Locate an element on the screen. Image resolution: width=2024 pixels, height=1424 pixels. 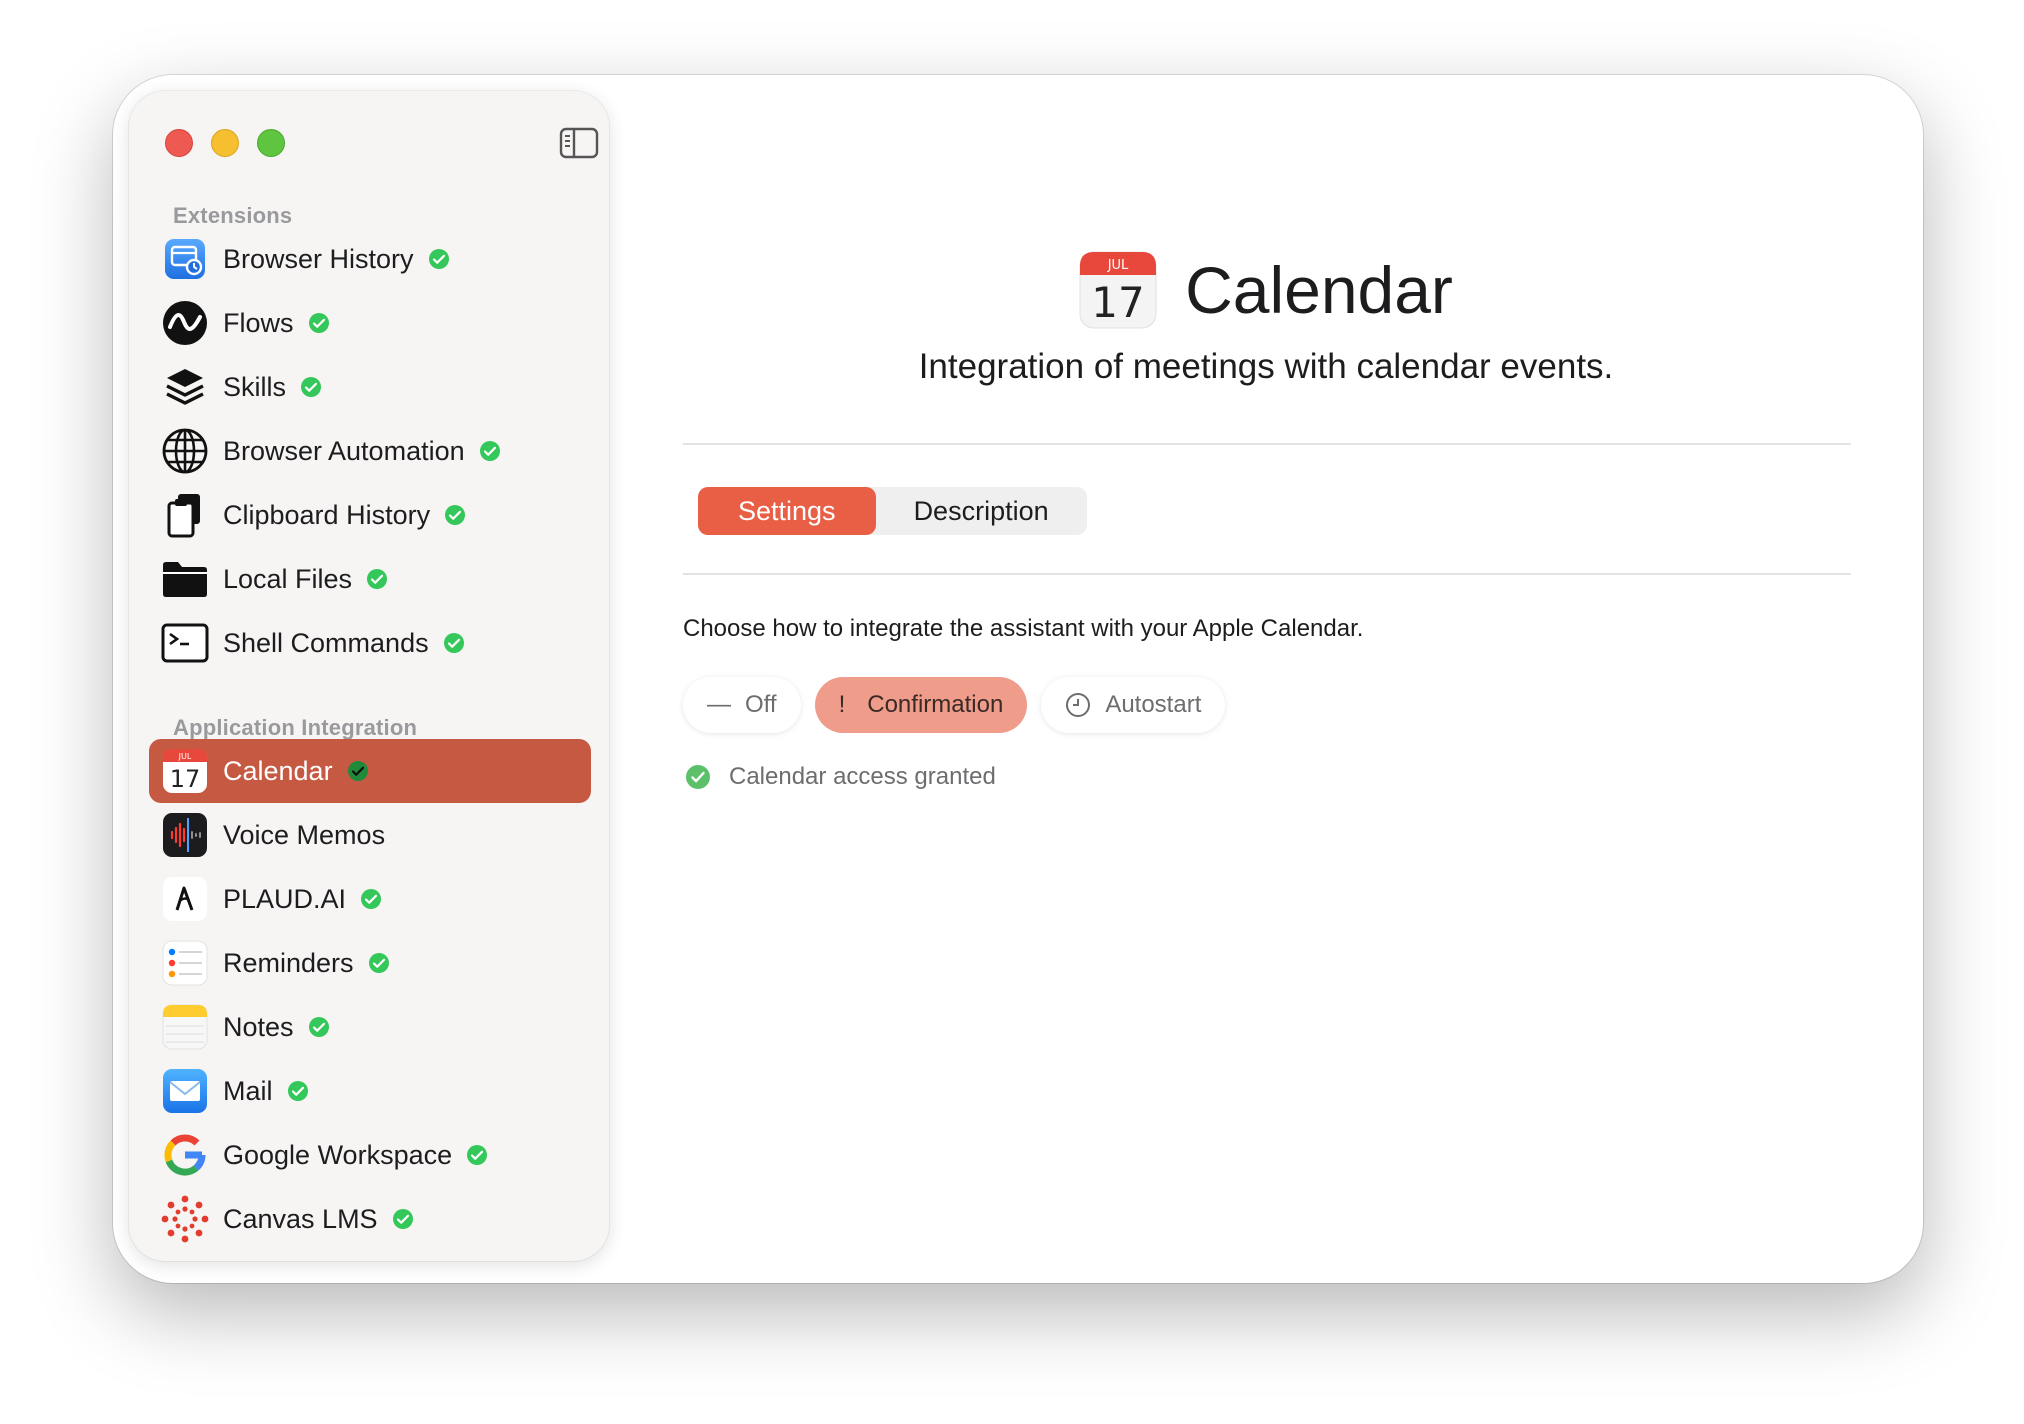
sidebar-item-browser-automation: Browser Automation is located at coordinates (370, 451).